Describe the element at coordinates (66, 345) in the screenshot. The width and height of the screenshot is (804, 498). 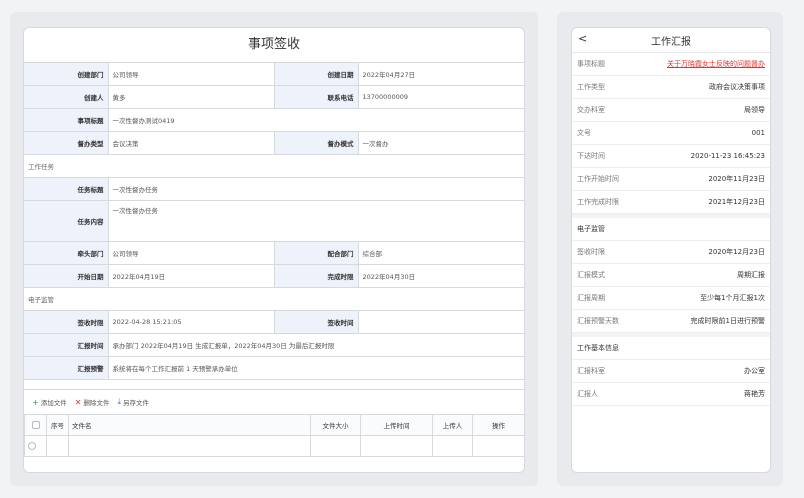
I see `report-time-label: 汇报时间` at that location.